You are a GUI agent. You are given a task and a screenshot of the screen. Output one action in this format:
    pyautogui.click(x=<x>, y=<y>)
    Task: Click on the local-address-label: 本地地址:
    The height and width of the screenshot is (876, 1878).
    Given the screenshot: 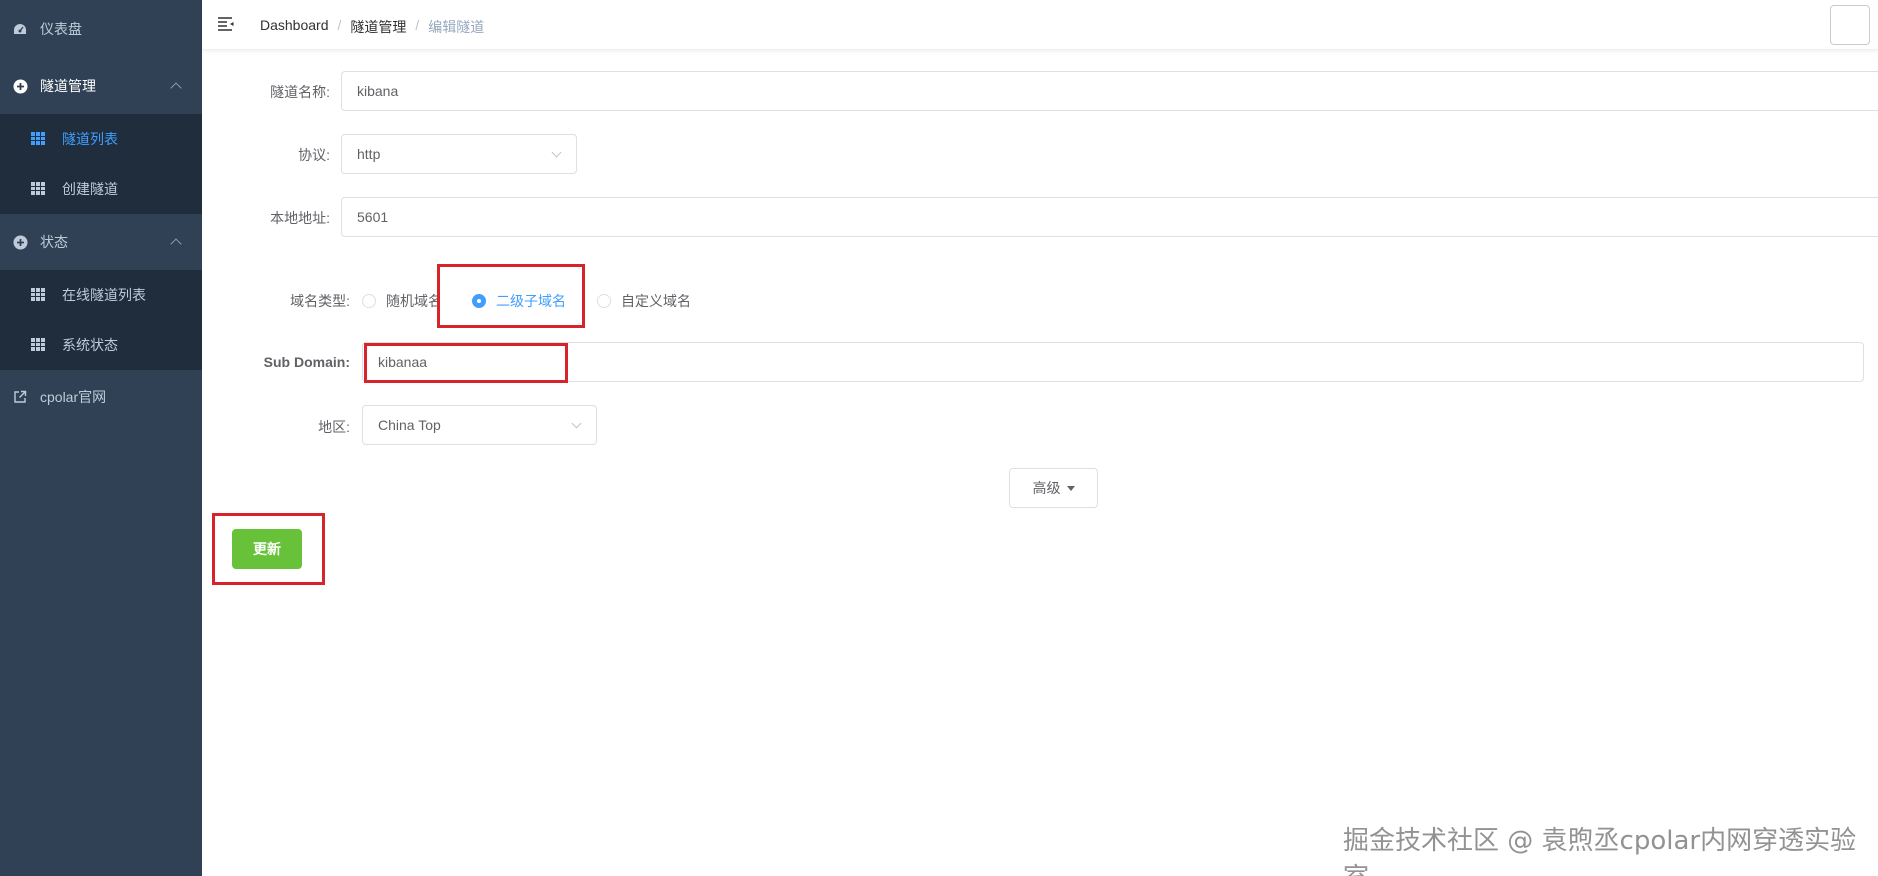 What is the action you would take?
    pyautogui.click(x=300, y=218)
    